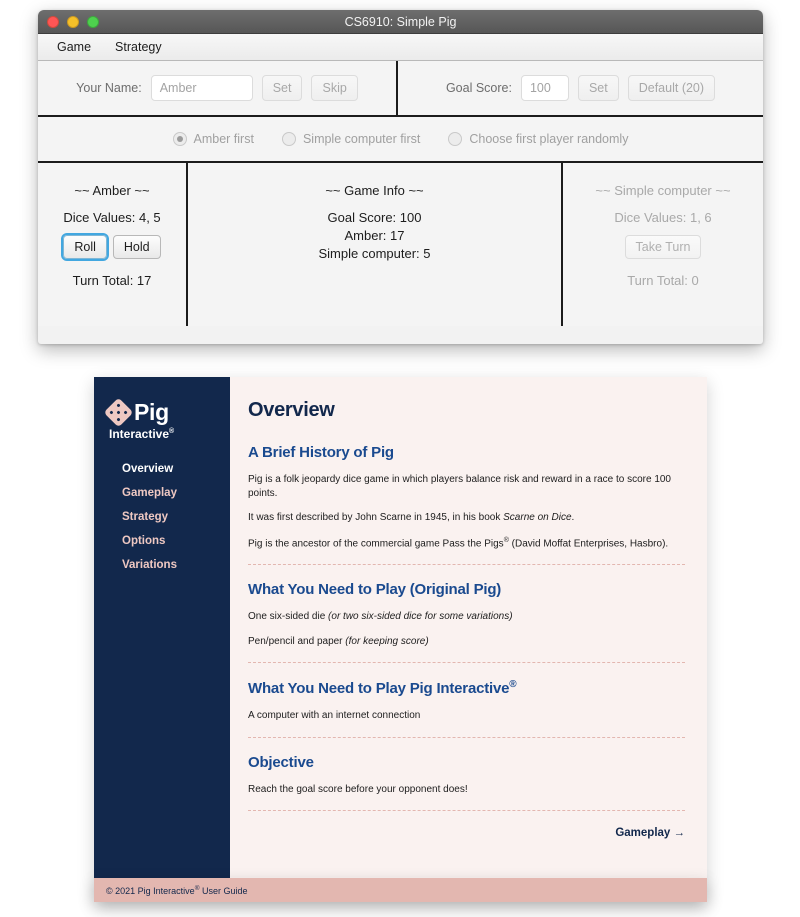 The height and width of the screenshot is (917, 800). Describe the element at coordinates (663, 280) in the screenshot. I see `computer-turn-total: Turn Total: 0` at that location.